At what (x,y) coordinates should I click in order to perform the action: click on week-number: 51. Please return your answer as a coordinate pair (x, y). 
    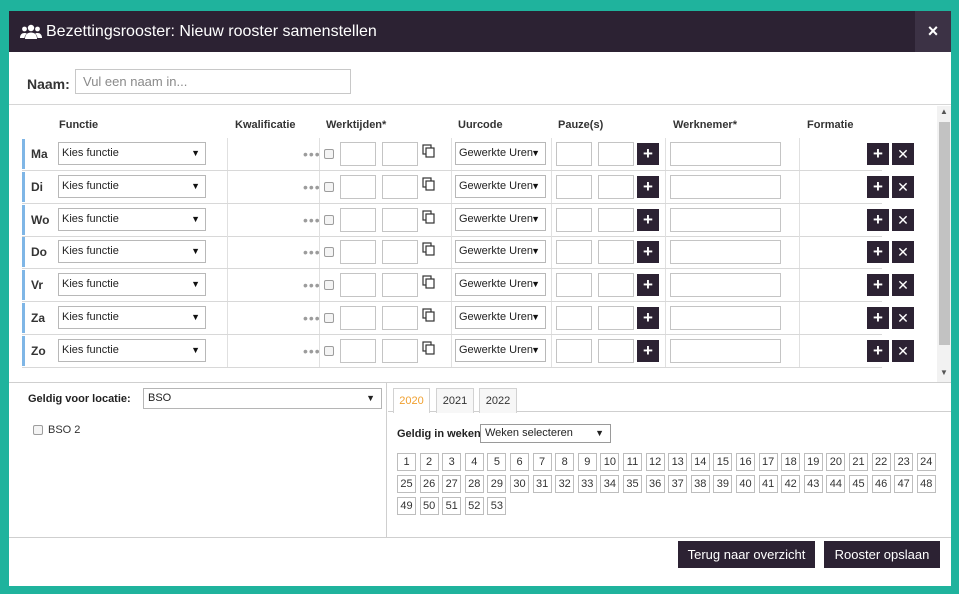
    Looking at the image, I should click on (452, 506).